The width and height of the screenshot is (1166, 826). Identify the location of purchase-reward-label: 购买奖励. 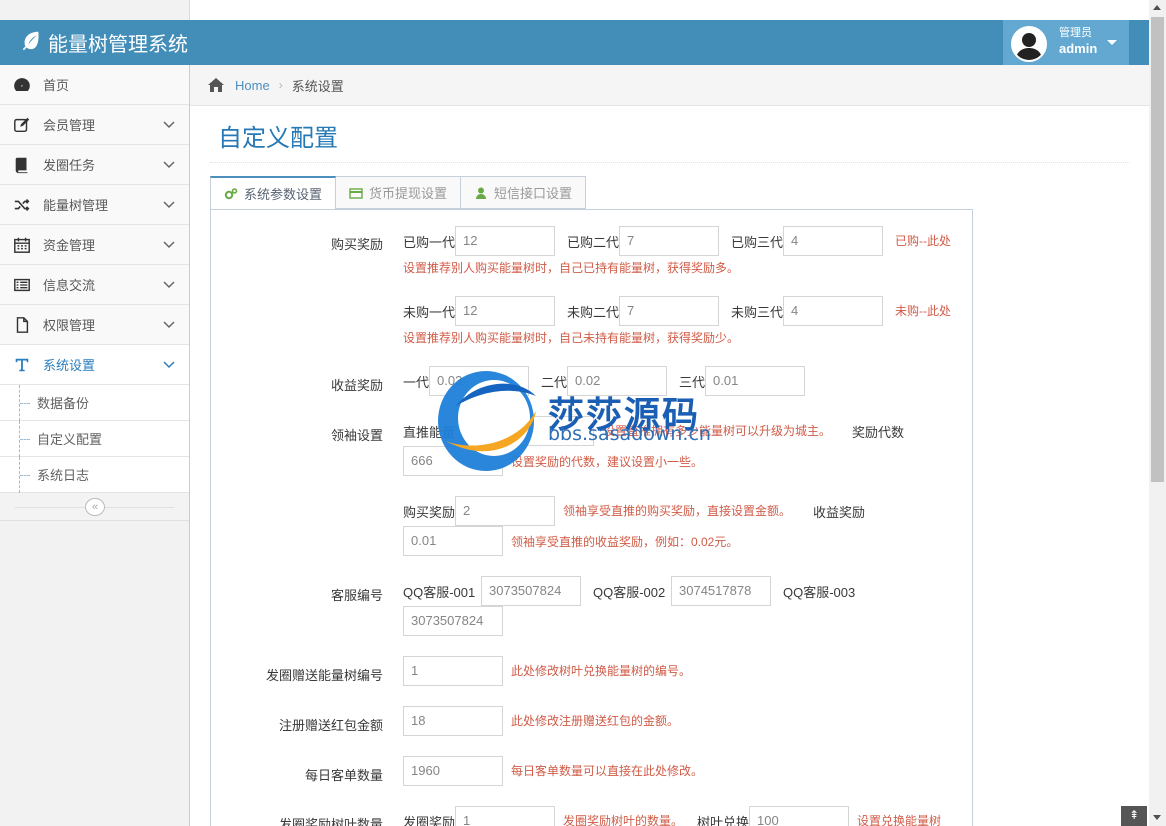
(356, 244).